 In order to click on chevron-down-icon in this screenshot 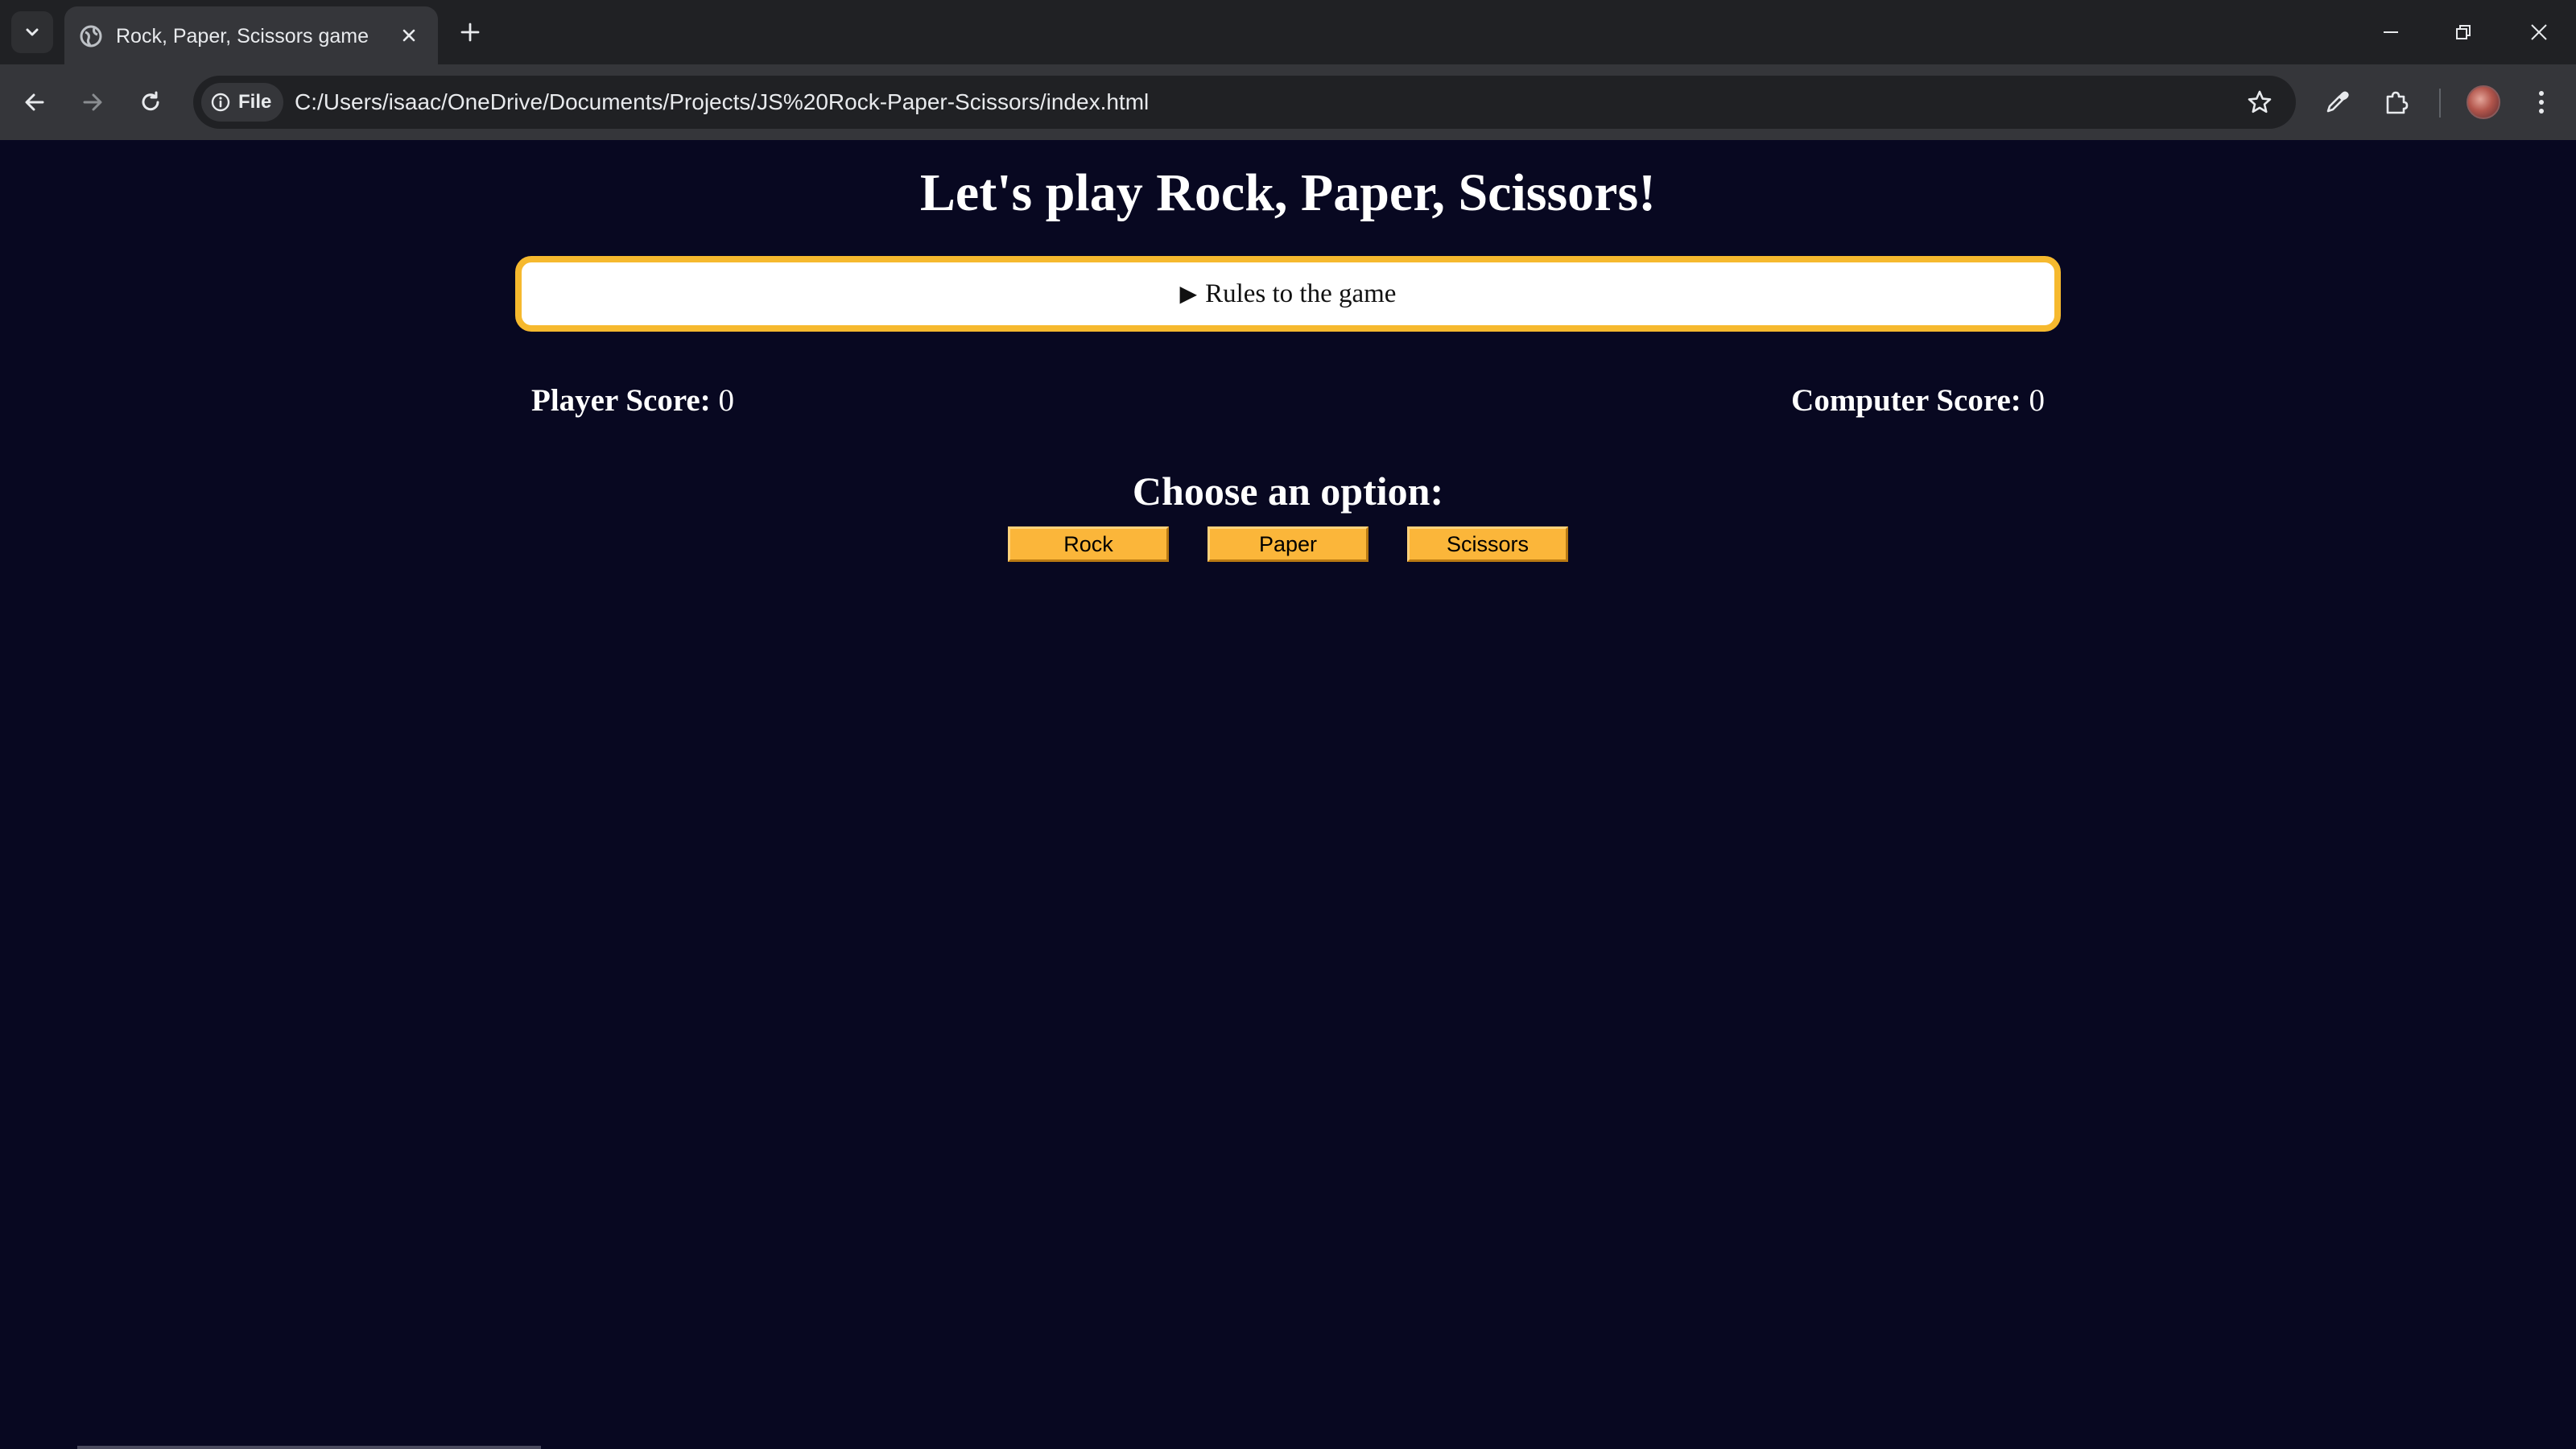, I will do `click(32, 32)`.